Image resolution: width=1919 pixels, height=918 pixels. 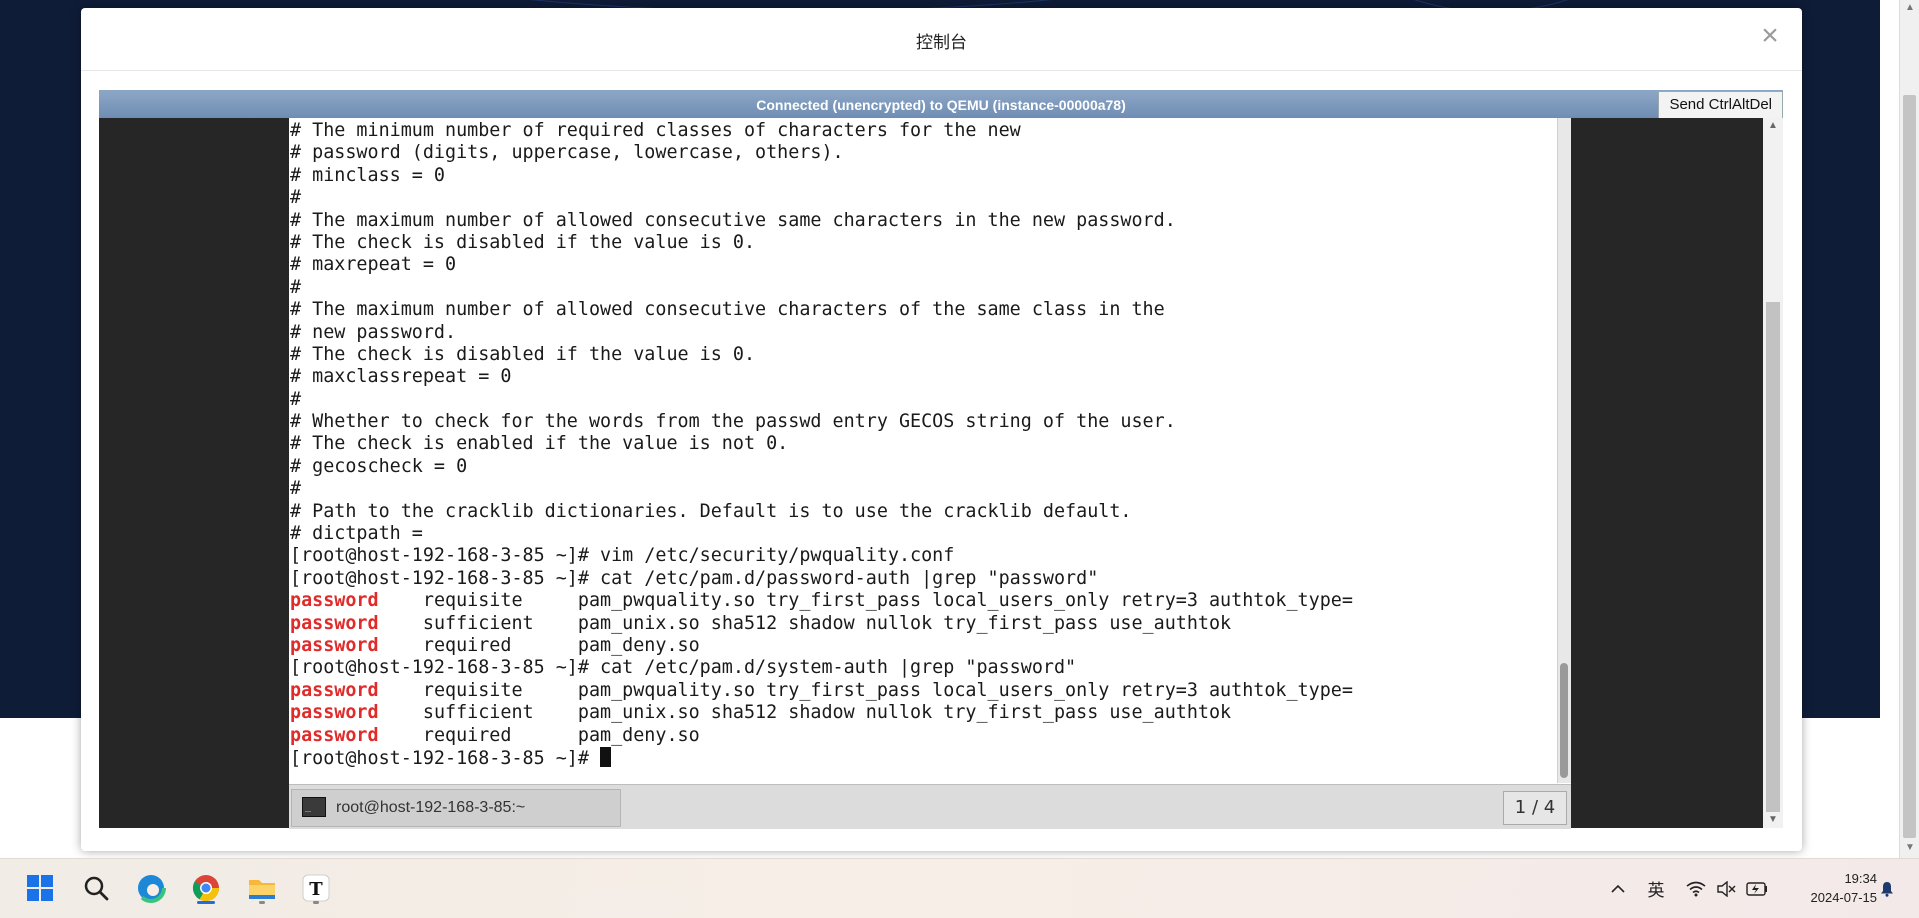 What do you see at coordinates (96, 888) in the screenshot?
I see `search-icon` at bounding box center [96, 888].